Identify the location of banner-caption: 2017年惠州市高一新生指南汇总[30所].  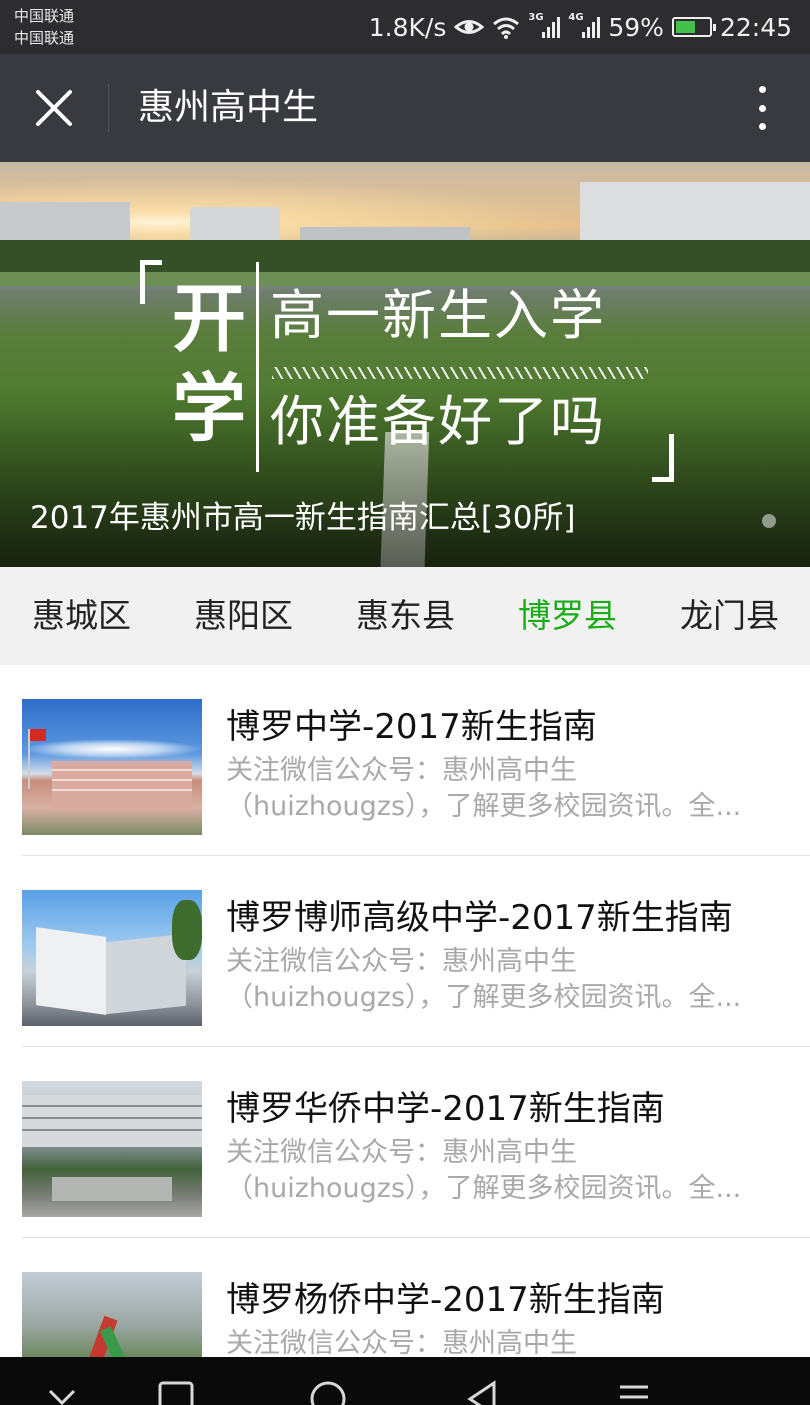
(303, 518).